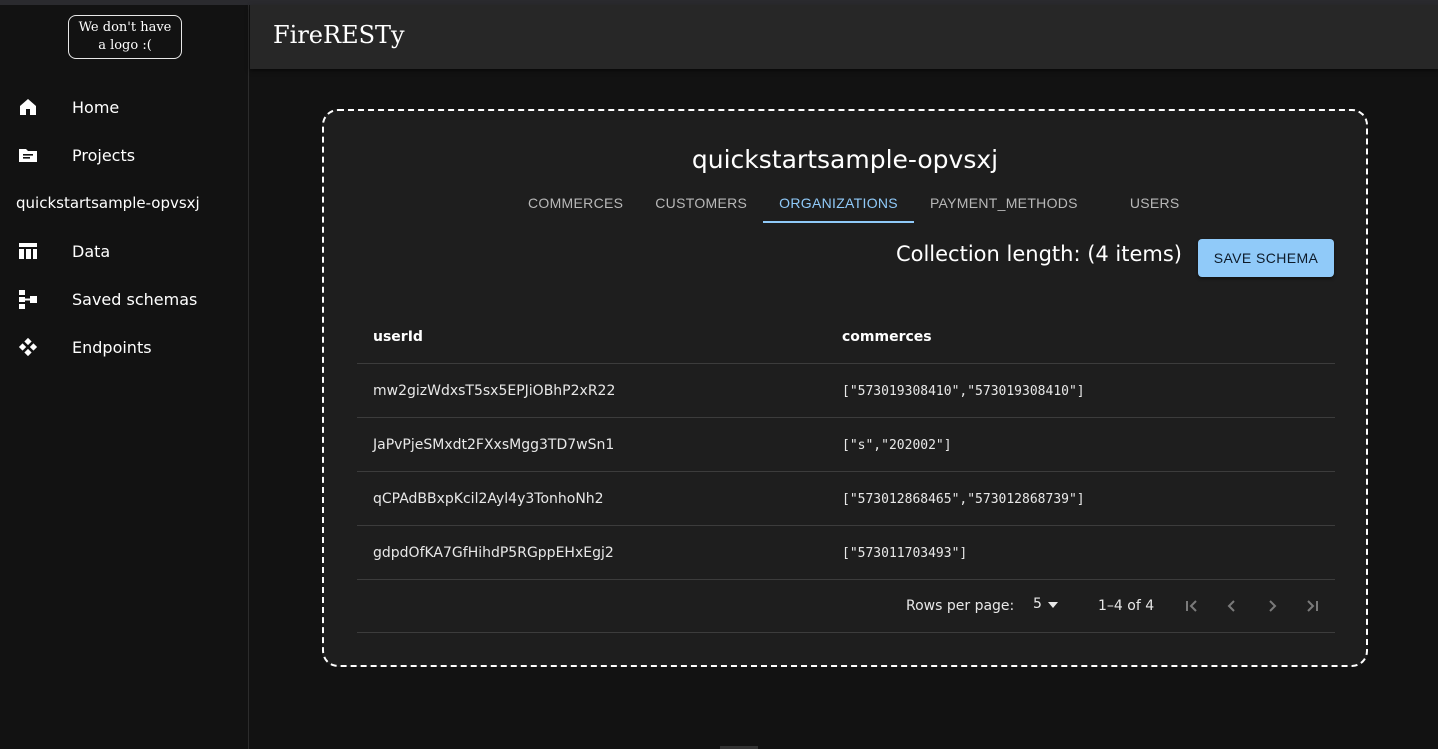  I want to click on cell-userid: JaPvPjeSMxdt2FXxsMgg3TD7wSn1, so click(494, 445).